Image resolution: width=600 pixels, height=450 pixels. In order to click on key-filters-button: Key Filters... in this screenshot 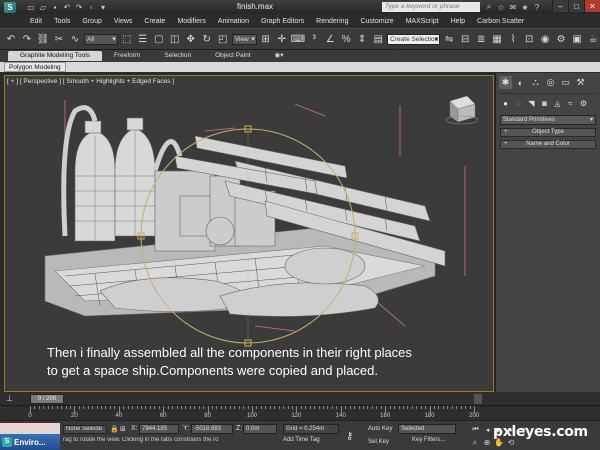, I will do `click(428, 440)`.